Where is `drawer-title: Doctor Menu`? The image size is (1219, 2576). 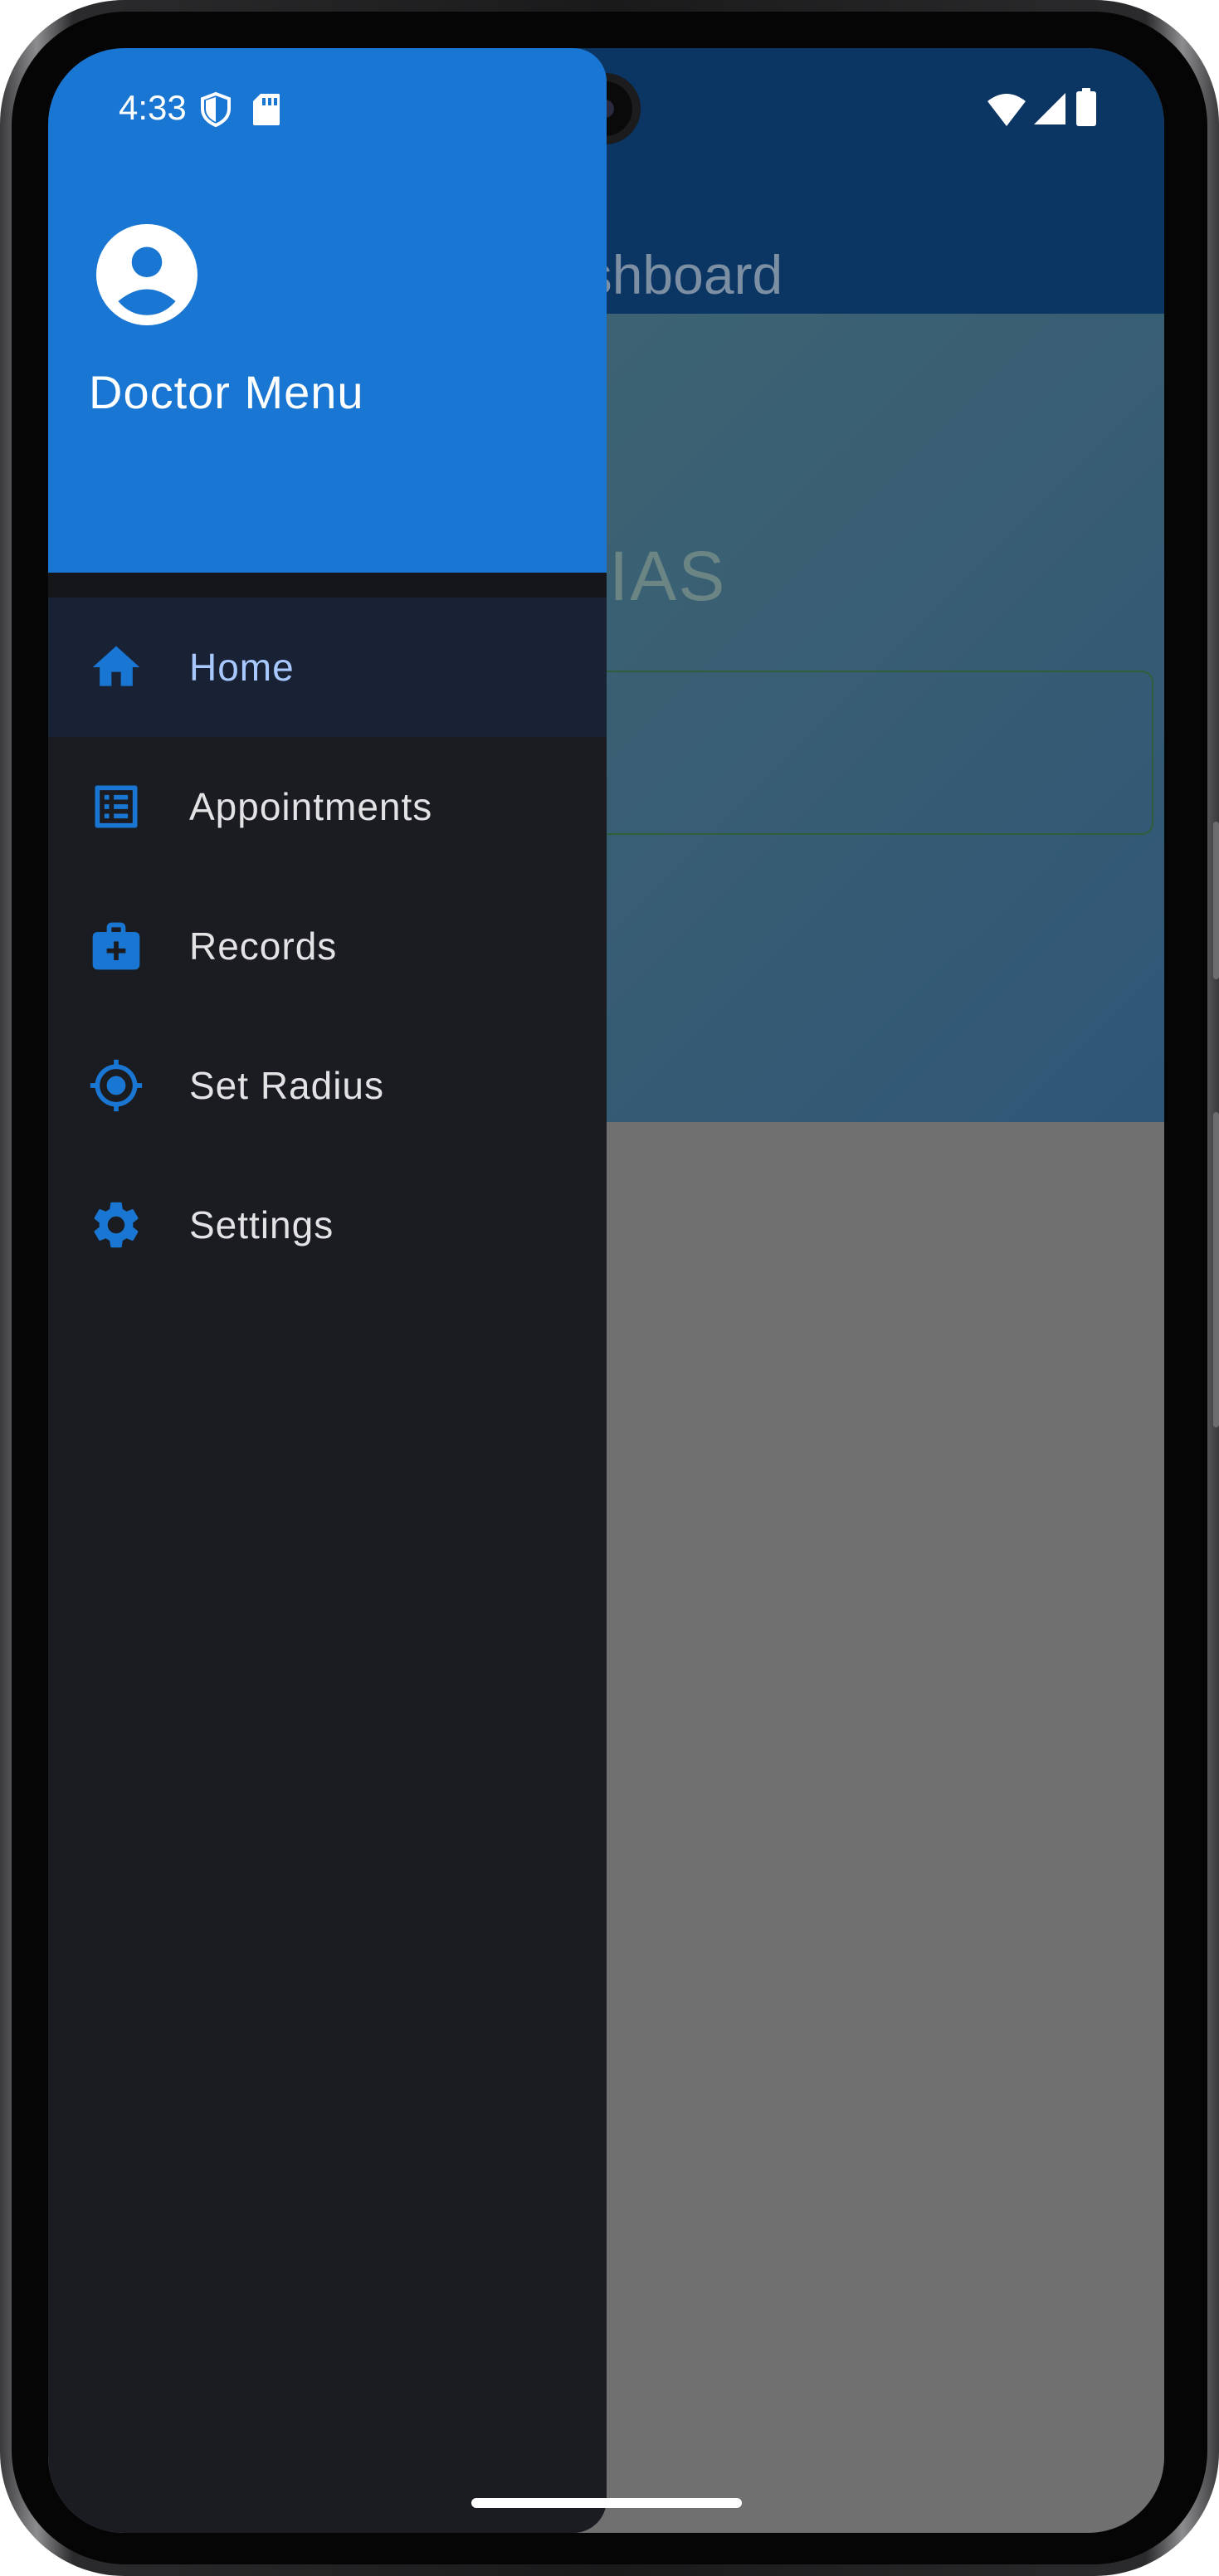
drawer-title: Doctor Menu is located at coordinates (227, 392).